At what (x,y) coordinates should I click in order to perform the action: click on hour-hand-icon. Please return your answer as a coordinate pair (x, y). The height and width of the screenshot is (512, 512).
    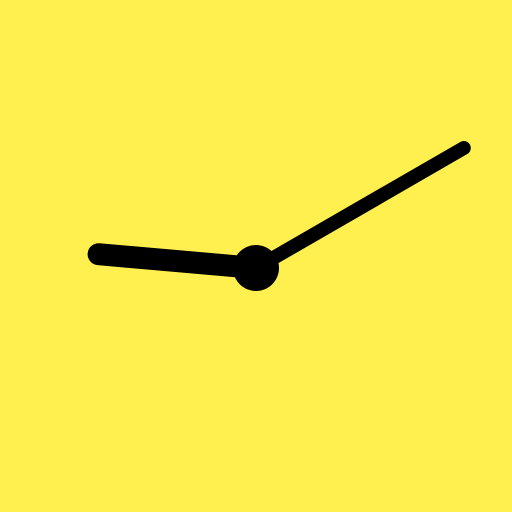
    Looking at the image, I should click on (177, 261).